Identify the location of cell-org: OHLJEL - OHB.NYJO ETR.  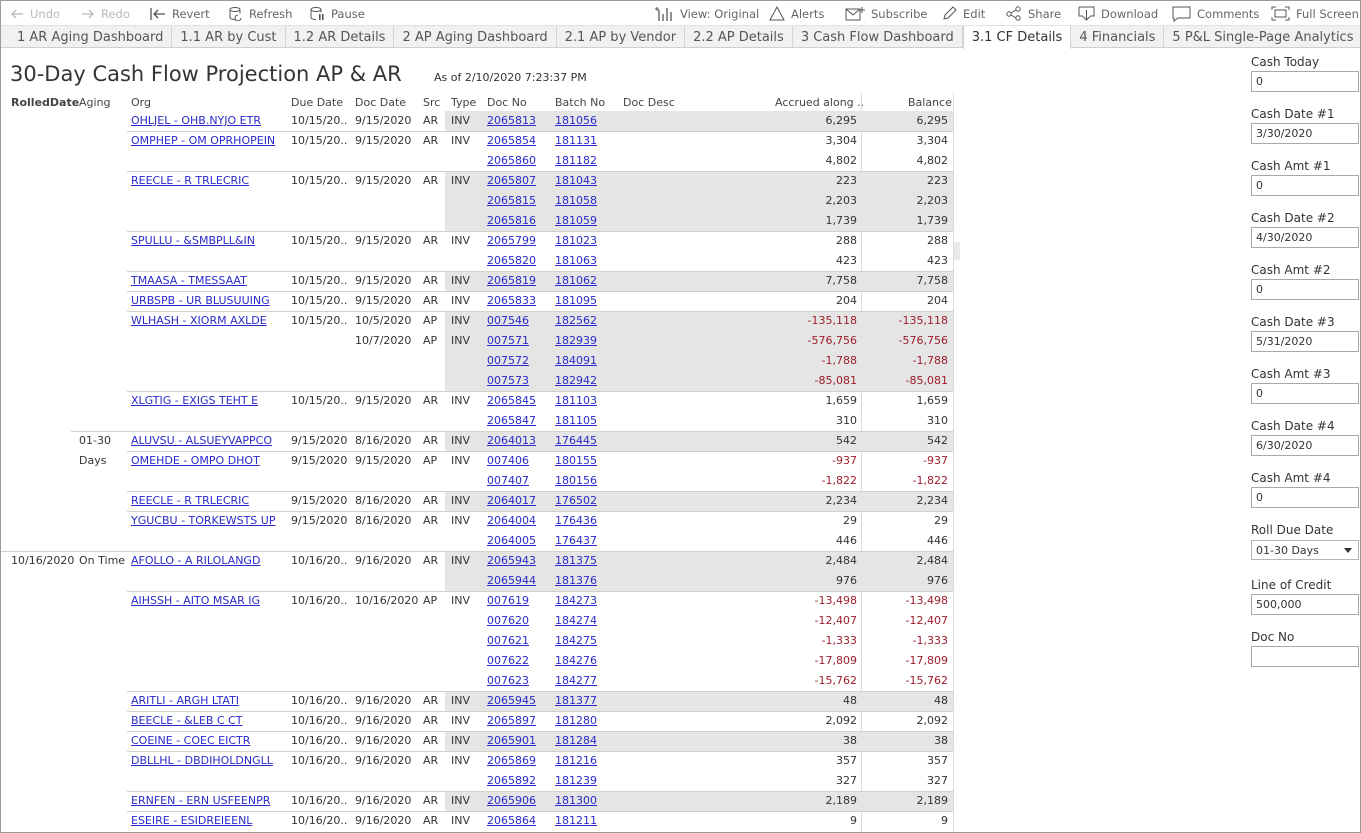
(196, 120).